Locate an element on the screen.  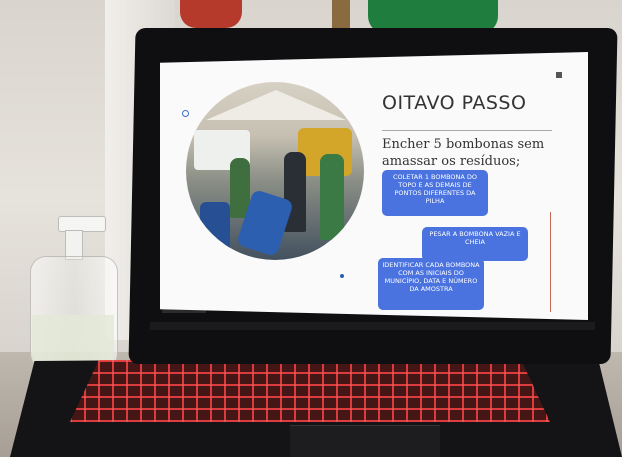
decor-dot is located at coordinates (342, 276).